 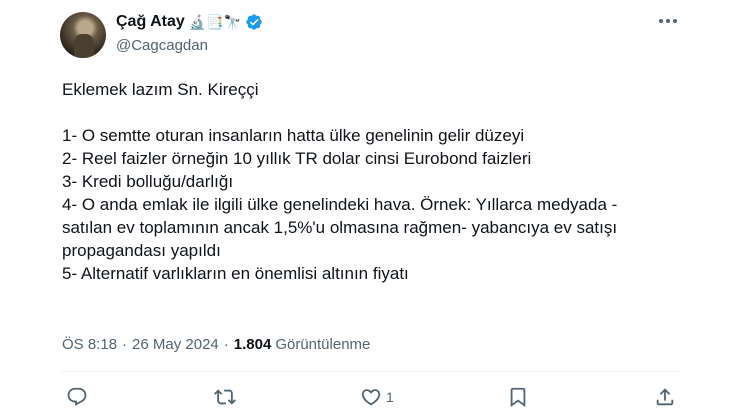 I want to click on reply-button, so click(x=77, y=397).